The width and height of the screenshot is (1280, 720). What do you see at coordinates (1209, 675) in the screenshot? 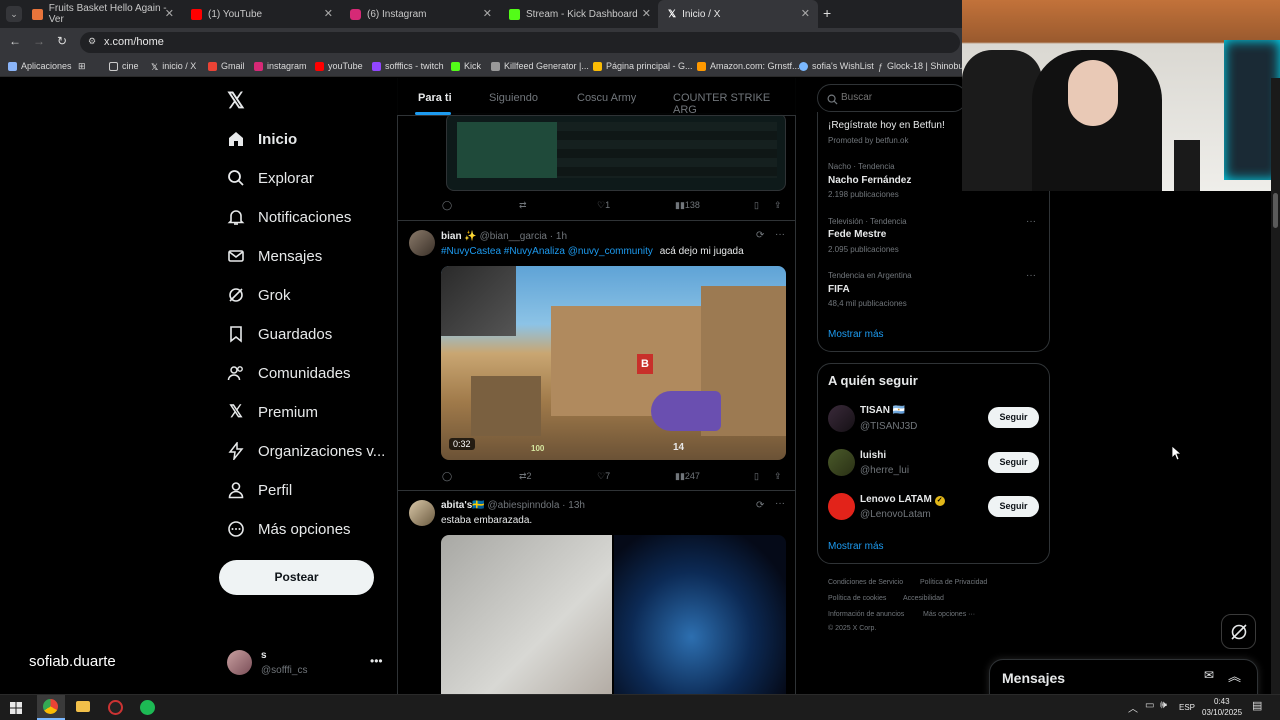
I see `new-message-icon: ✉` at bounding box center [1209, 675].